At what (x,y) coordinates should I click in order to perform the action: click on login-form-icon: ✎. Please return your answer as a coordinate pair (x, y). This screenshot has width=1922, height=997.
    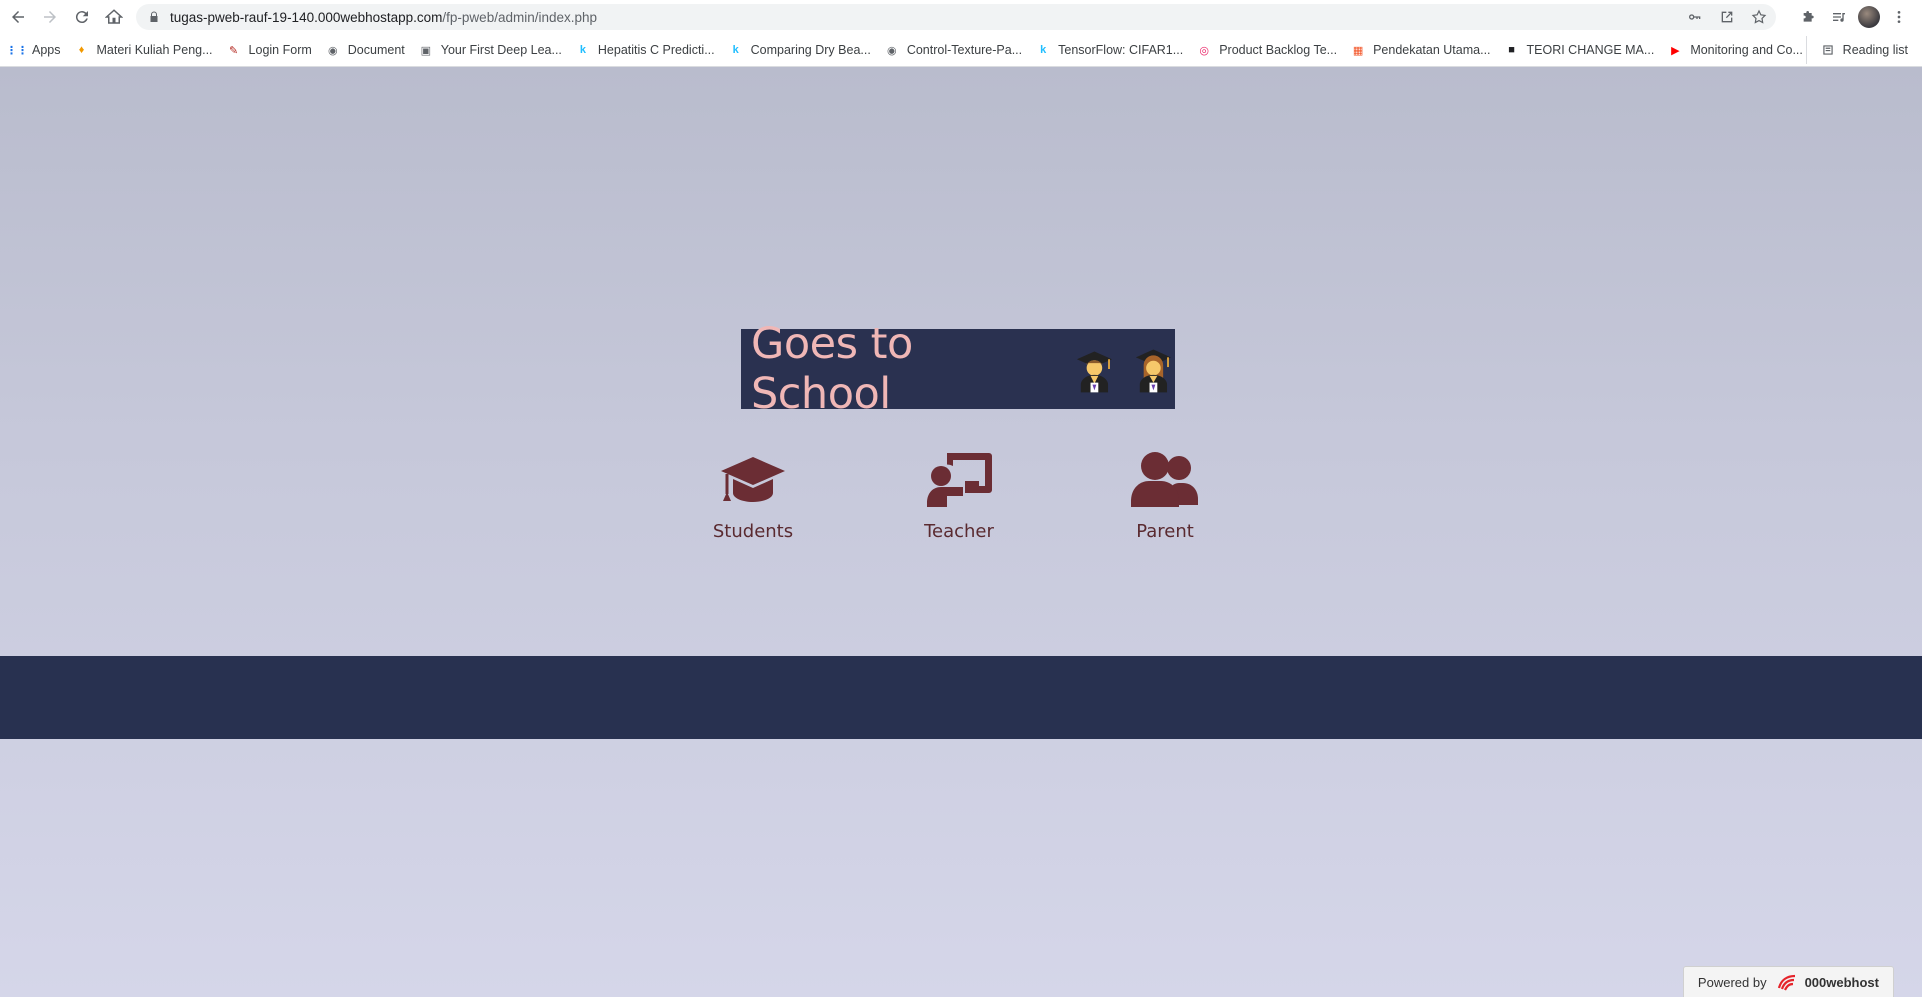
    Looking at the image, I should click on (233, 50).